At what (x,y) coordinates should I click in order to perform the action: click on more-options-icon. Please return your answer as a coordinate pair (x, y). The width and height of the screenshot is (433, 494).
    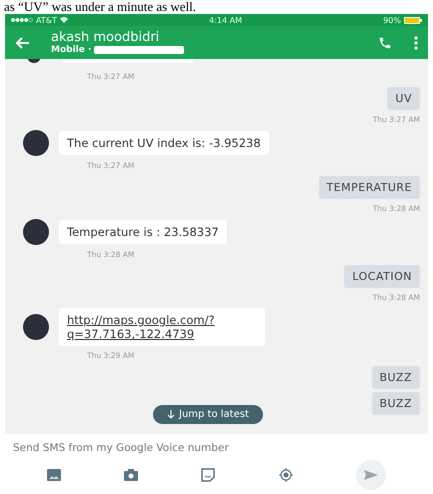
    Looking at the image, I should click on (416, 43).